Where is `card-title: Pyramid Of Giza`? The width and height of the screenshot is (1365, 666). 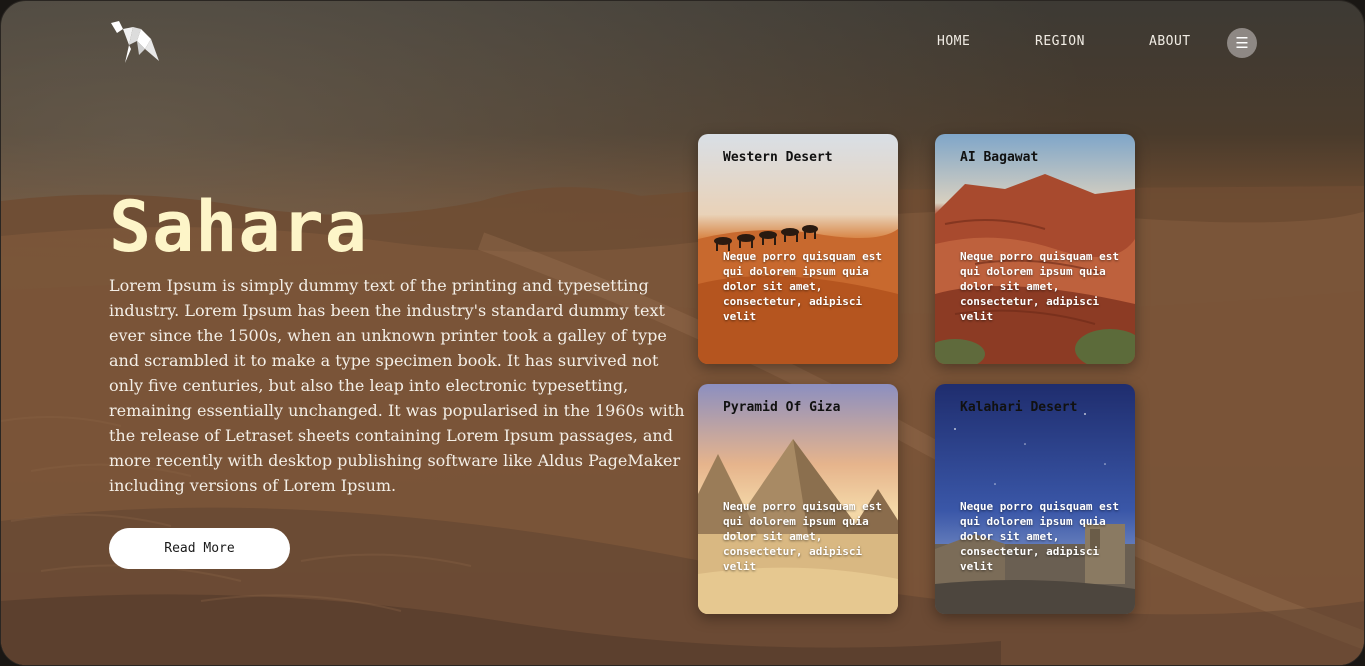
card-title: Pyramid Of Giza is located at coordinates (782, 407).